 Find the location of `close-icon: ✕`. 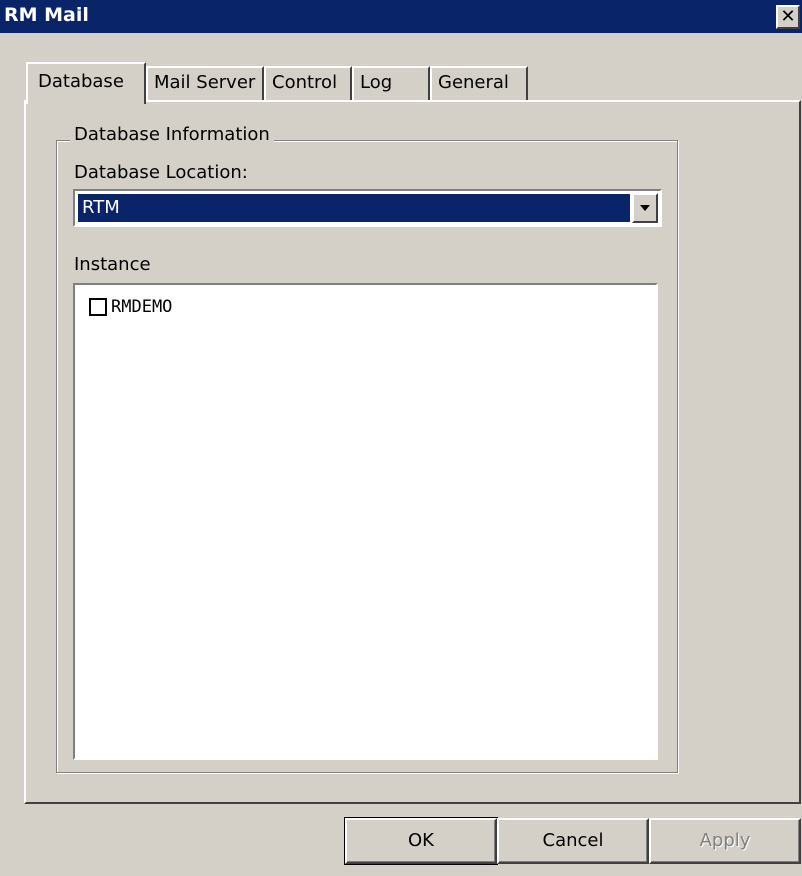

close-icon: ✕ is located at coordinates (788, 17).